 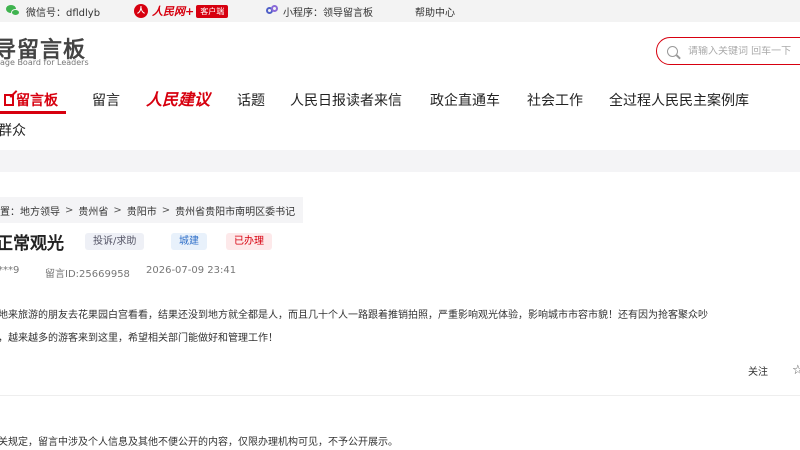 What do you see at coordinates (465, 100) in the screenshot?
I see `nav-item-enterprise-express: 政企直通车` at bounding box center [465, 100].